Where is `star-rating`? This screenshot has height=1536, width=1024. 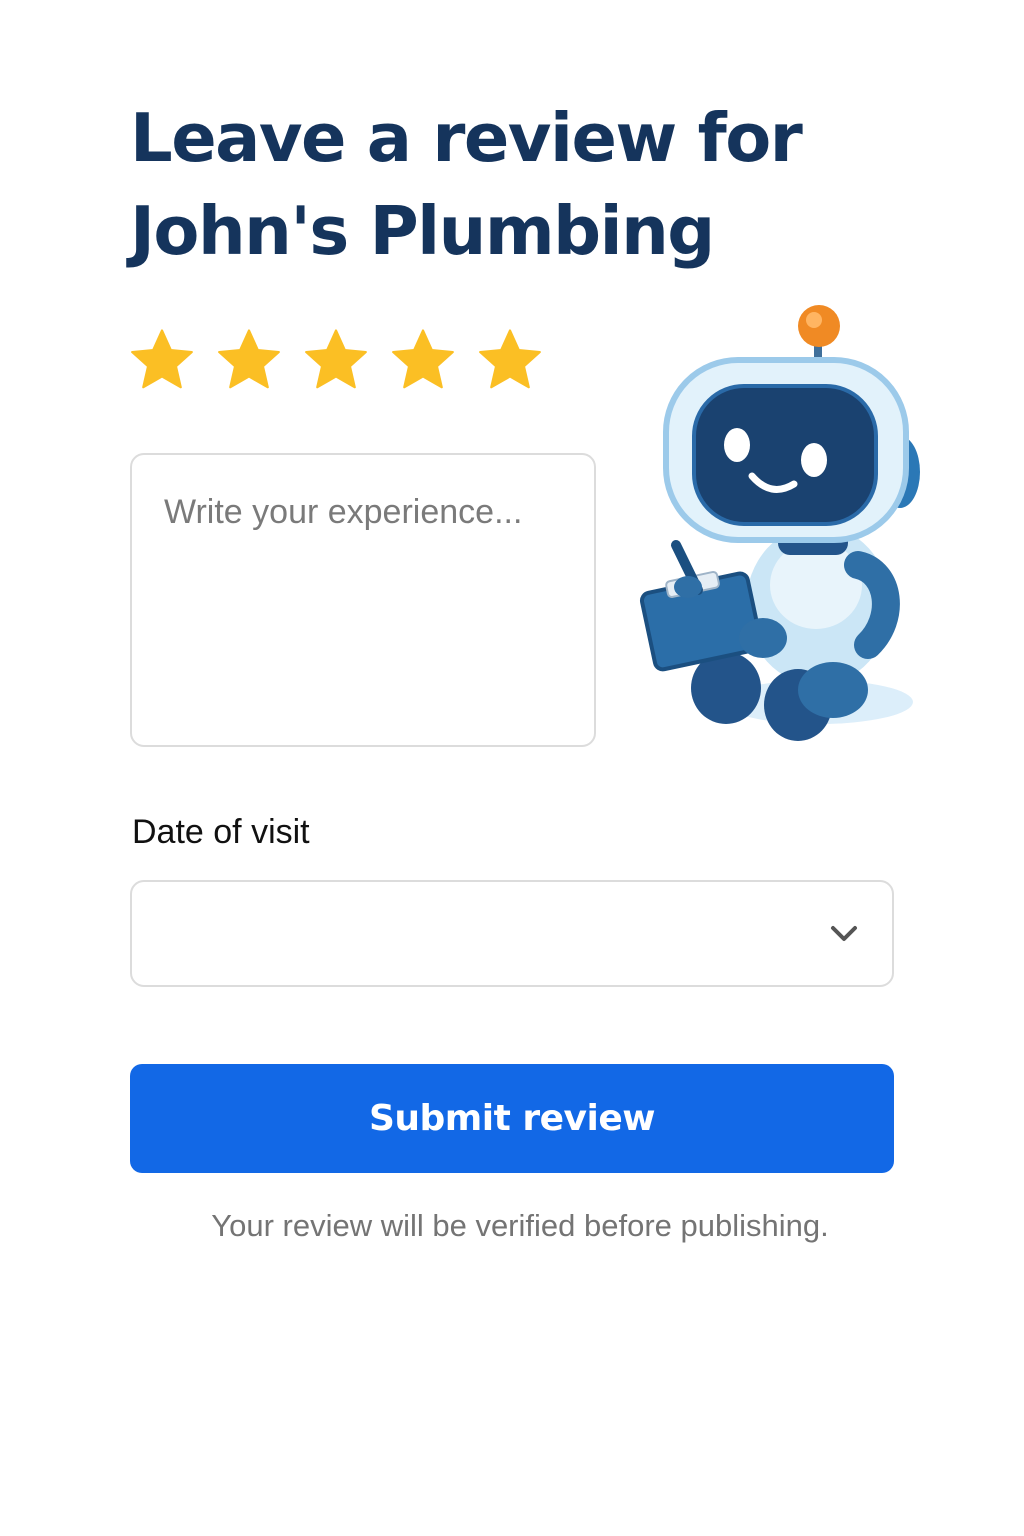 star-rating is located at coordinates (336, 360).